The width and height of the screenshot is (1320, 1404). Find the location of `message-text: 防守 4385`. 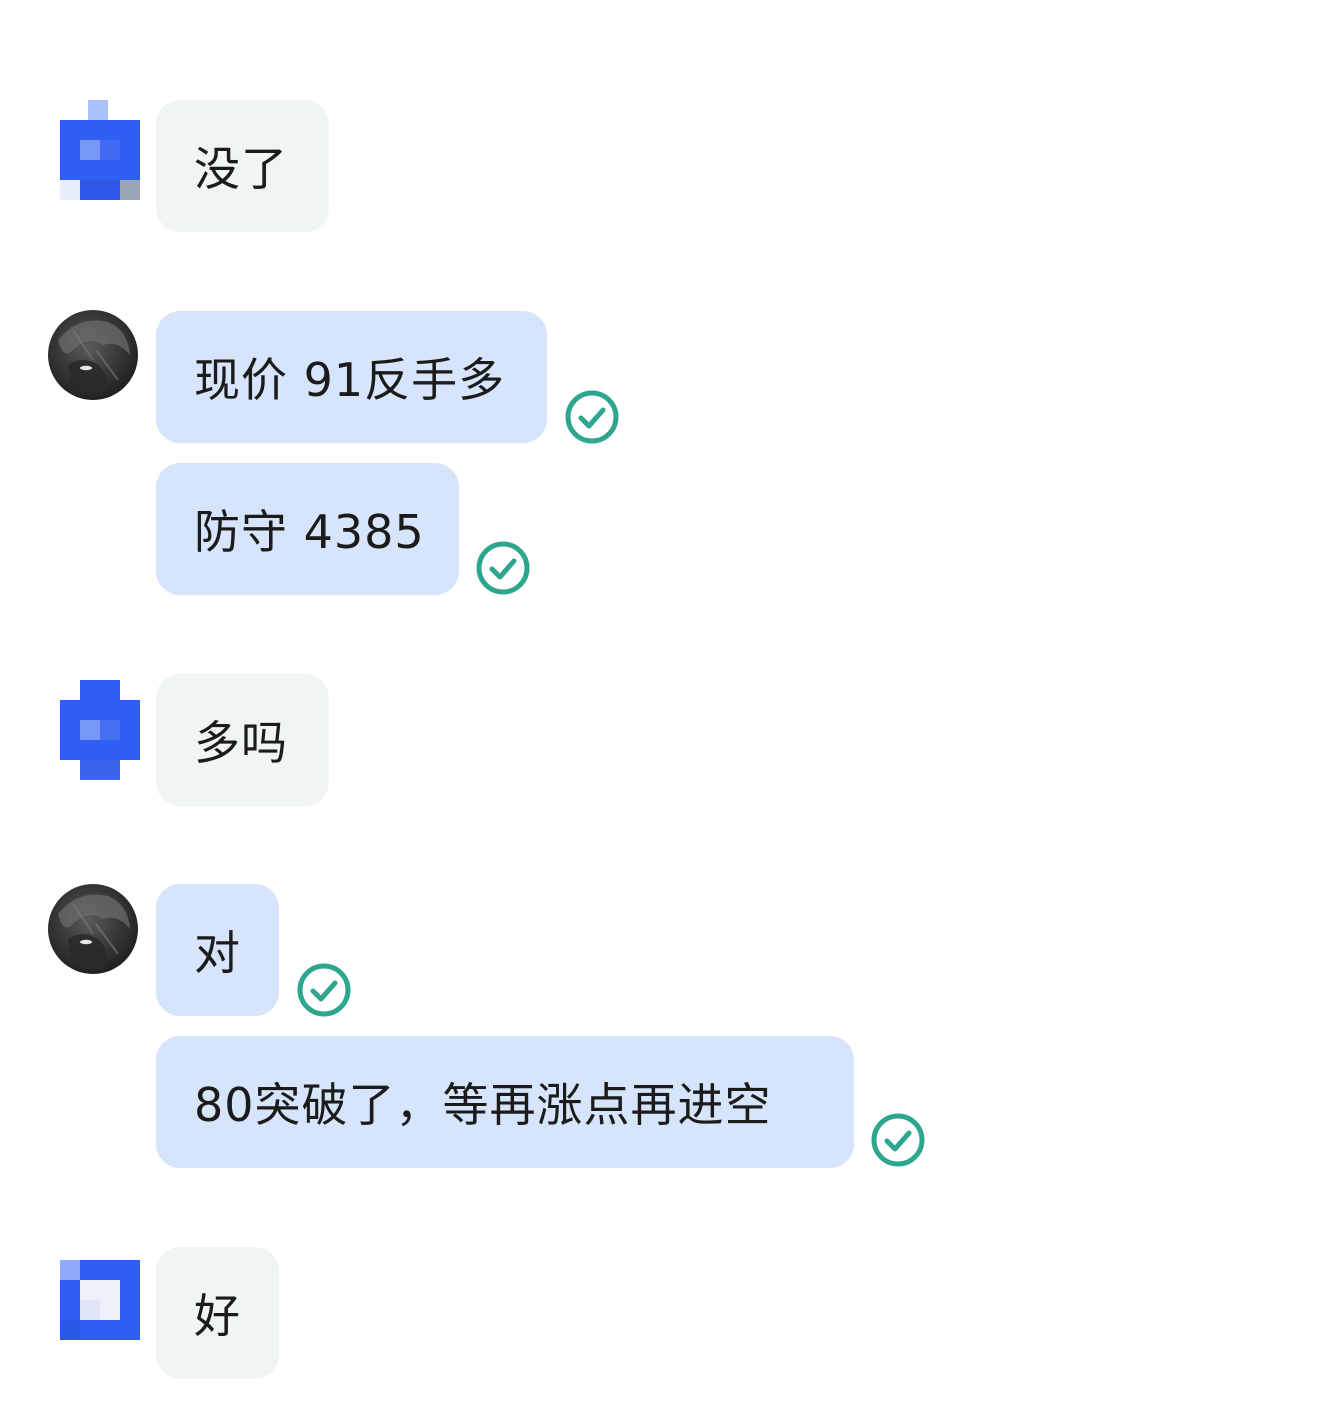

message-text: 防守 4385 is located at coordinates (309, 532).